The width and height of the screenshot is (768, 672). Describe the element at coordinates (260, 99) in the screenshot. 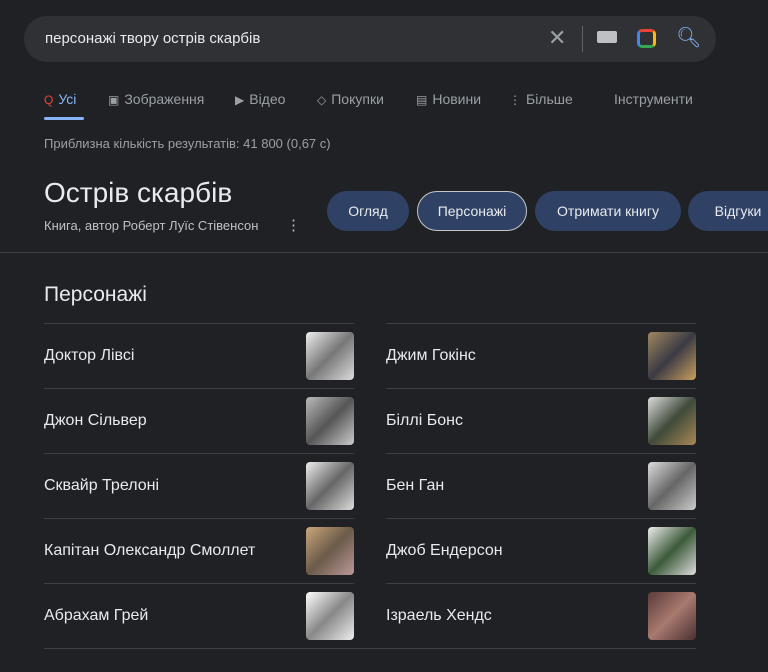

I see `tab-video: ▶ Відео` at that location.